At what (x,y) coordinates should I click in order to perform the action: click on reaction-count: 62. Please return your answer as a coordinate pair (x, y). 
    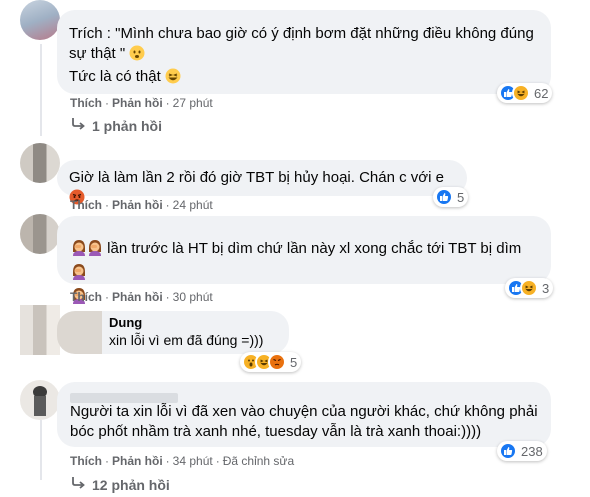
    Looking at the image, I should click on (541, 93).